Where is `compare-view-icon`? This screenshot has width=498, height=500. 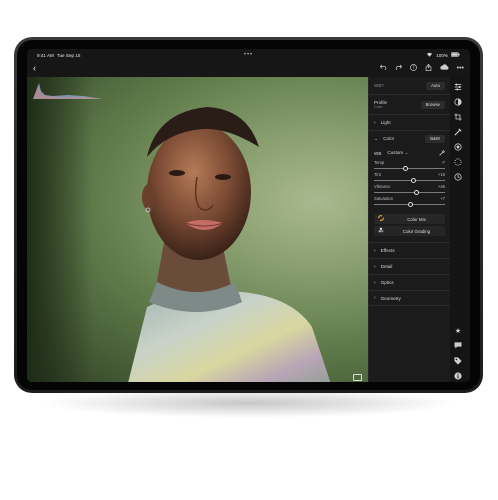 compare-view-icon is located at coordinates (357, 377).